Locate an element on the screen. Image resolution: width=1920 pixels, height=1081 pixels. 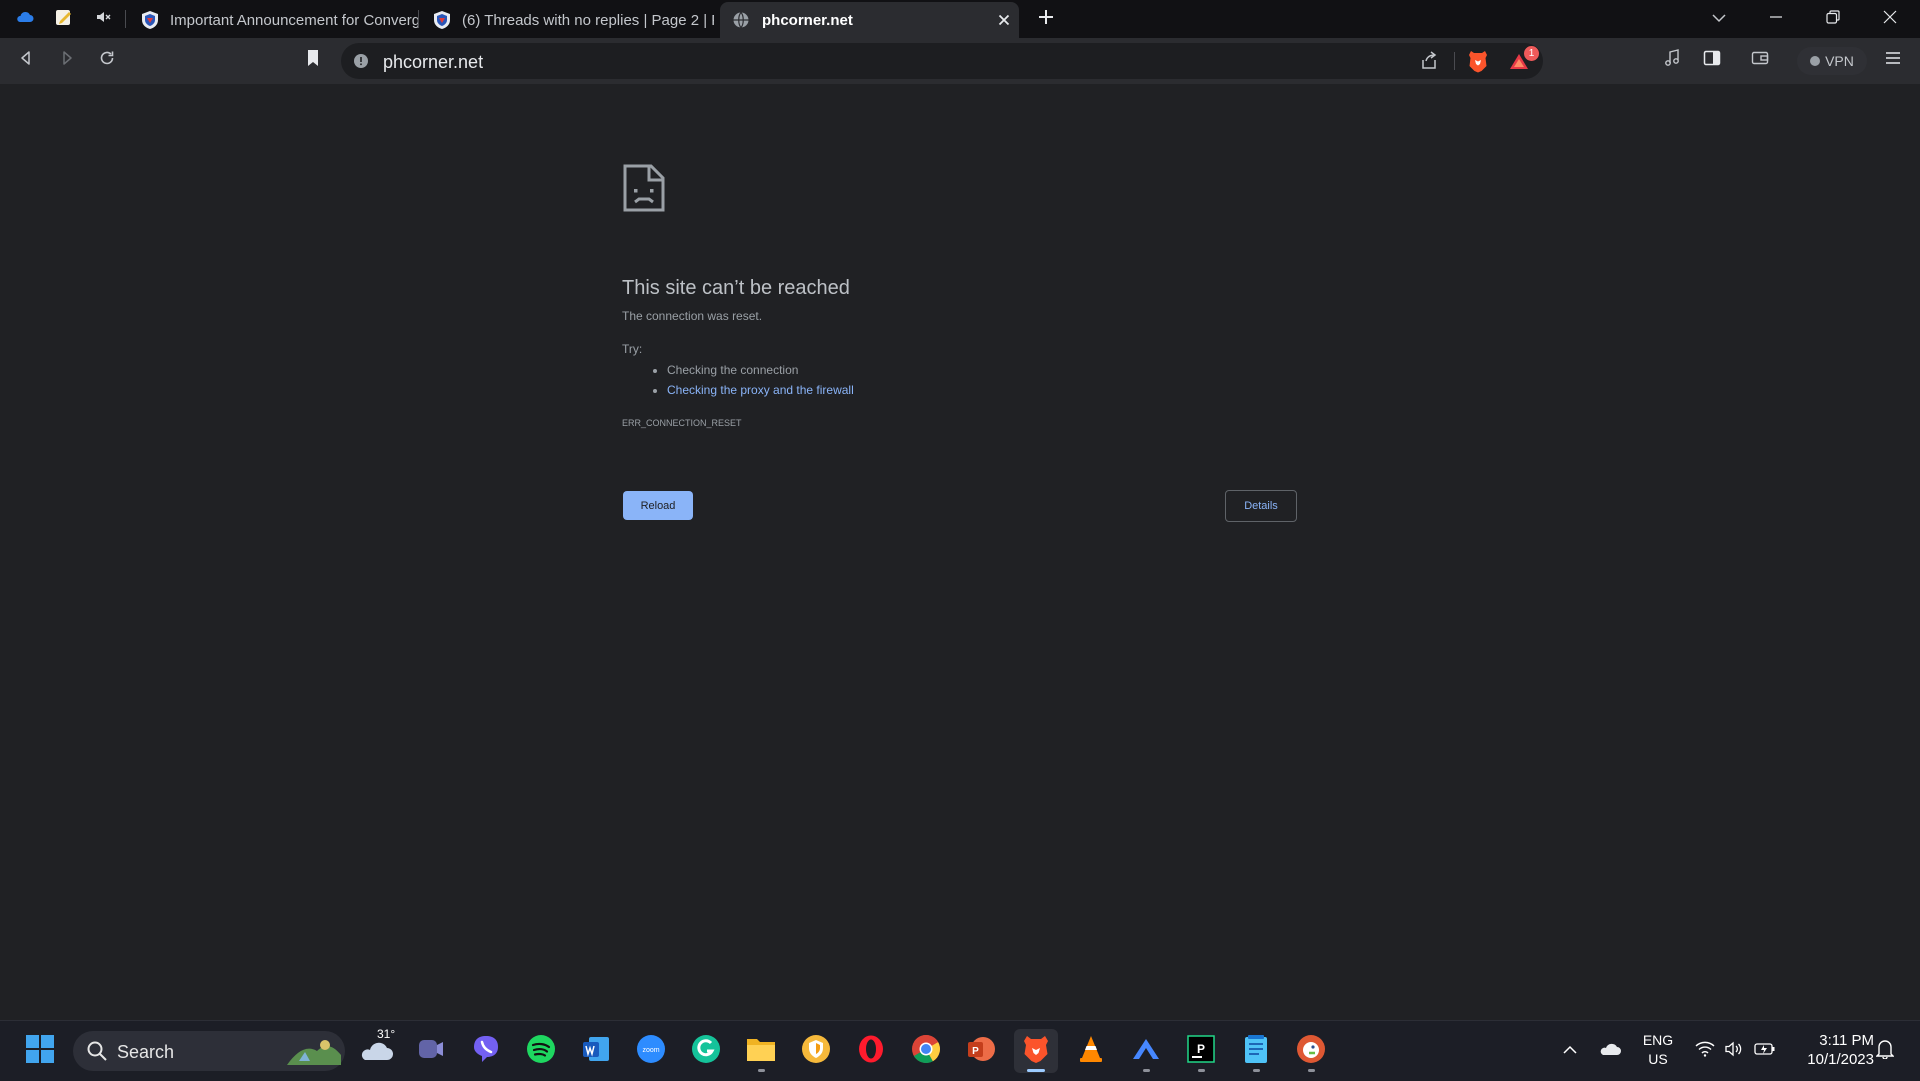
clock: 3:11 PM 10/1/2023 is located at coordinates (1828, 1050).